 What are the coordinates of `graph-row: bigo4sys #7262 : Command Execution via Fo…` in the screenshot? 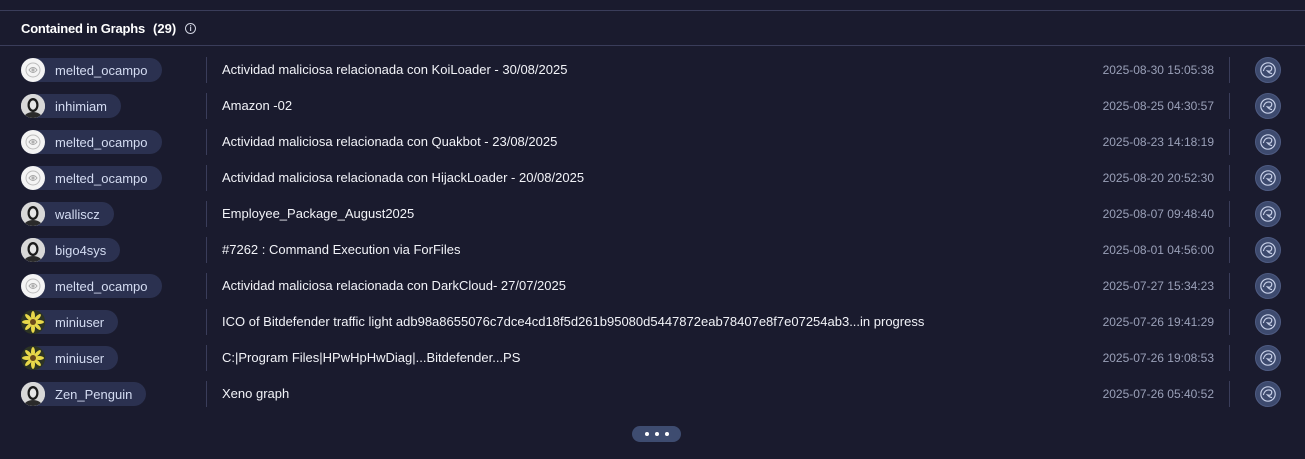 It's located at (652, 250).